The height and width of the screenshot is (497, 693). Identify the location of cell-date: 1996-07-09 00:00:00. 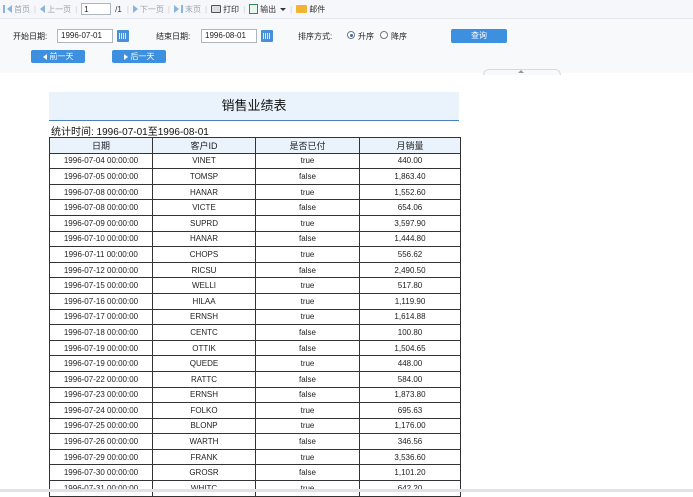
(101, 223).